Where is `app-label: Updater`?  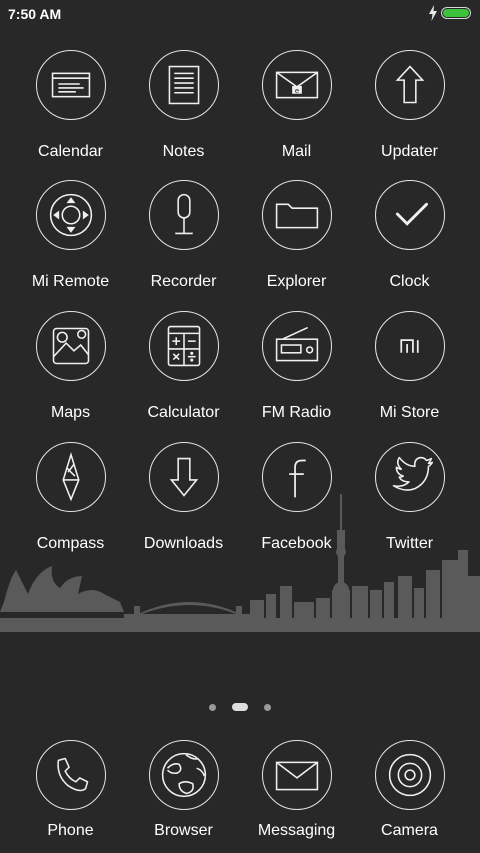 app-label: Updater is located at coordinates (409, 151).